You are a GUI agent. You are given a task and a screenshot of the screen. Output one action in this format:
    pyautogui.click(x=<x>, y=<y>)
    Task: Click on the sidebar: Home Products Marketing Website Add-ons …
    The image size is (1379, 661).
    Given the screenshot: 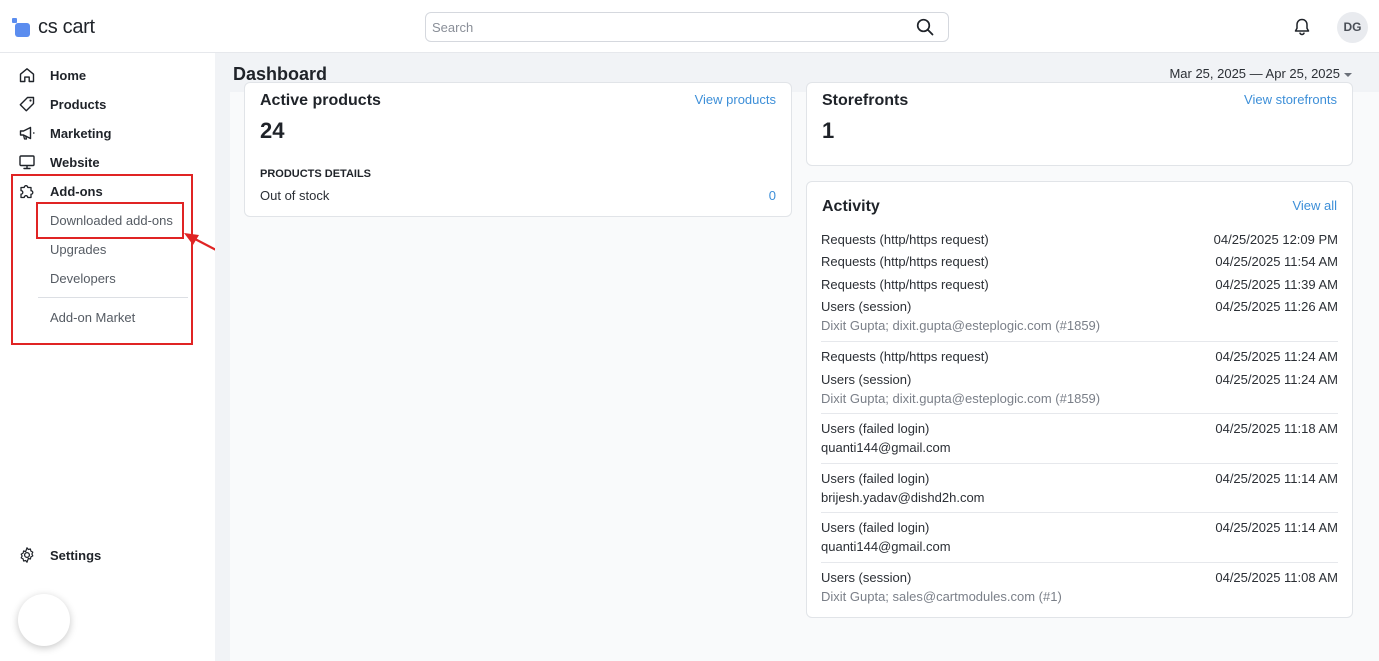 What is the action you would take?
    pyautogui.click(x=107, y=357)
    